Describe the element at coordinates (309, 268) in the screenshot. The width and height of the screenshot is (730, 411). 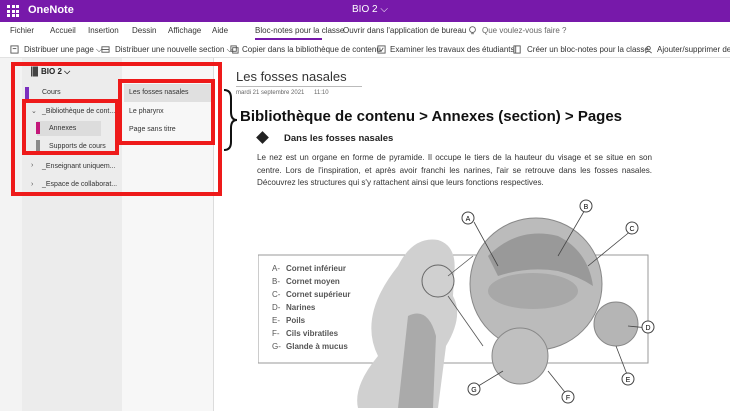
I see `legend-row-a: A- Cornet inférieur` at that location.